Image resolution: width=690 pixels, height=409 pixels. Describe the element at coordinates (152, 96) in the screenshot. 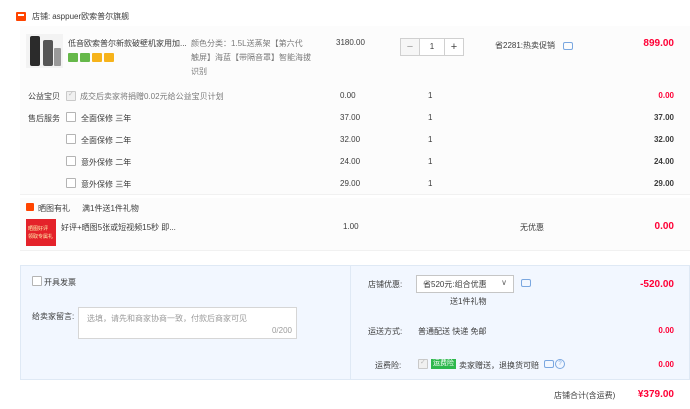

I see `charity-text: 成交后卖家将捐赠0.02元给公益宝贝计划` at that location.